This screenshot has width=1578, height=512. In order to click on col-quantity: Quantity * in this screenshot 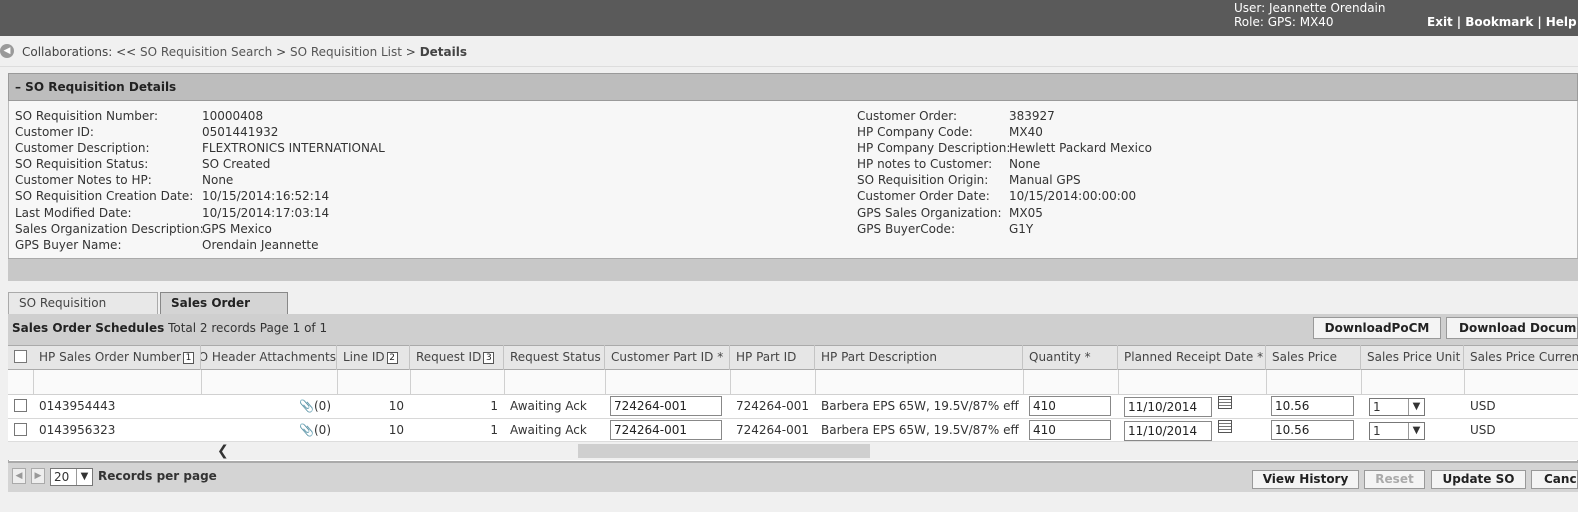, I will do `click(1070, 357)`.